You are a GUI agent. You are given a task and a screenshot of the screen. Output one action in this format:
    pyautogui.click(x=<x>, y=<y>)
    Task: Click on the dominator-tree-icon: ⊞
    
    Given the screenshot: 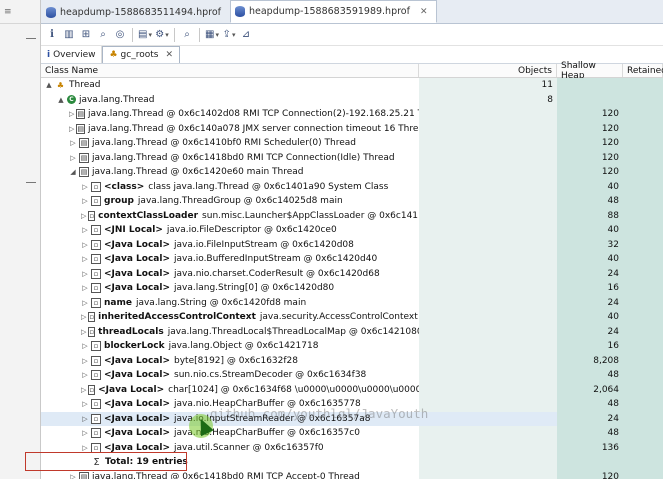 What is the action you would take?
    pyautogui.click(x=86, y=35)
    